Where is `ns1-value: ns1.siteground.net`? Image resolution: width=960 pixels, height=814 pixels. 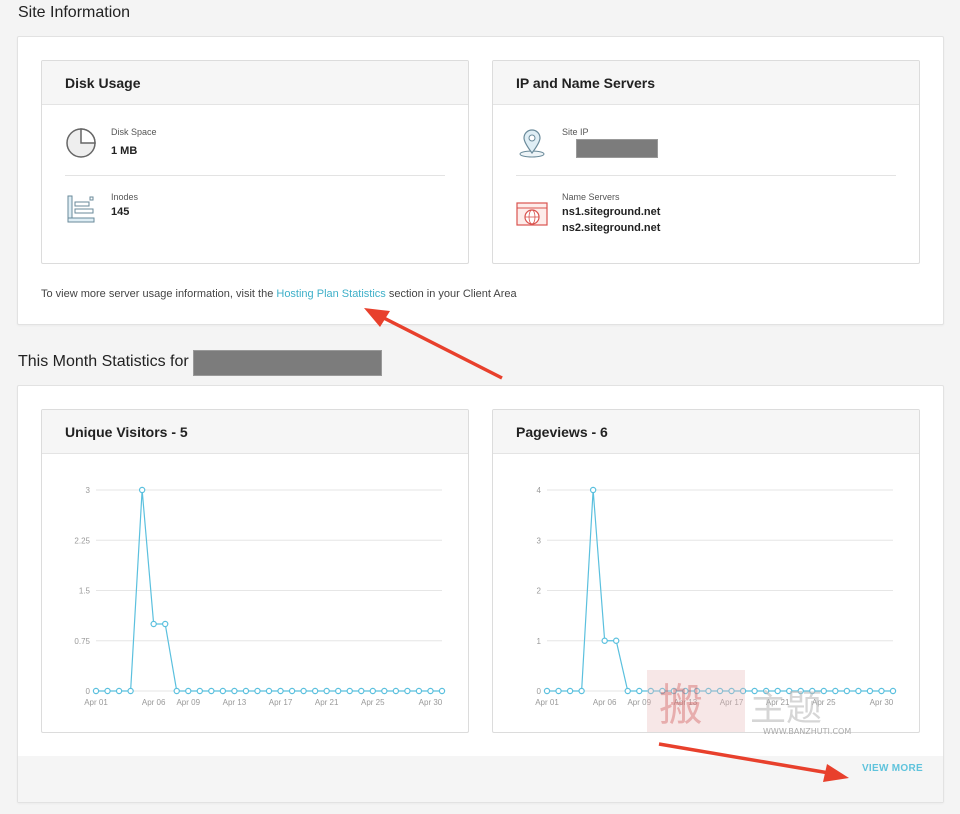 ns1-value: ns1.siteground.net is located at coordinates (611, 212).